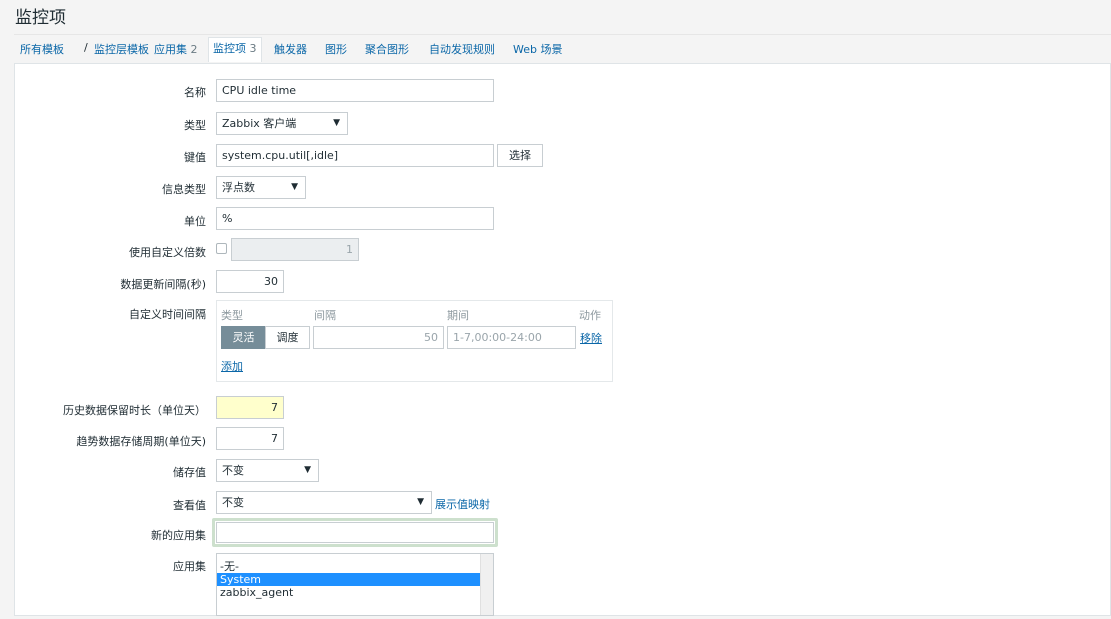  I want to click on key-label: 键值, so click(195, 157).